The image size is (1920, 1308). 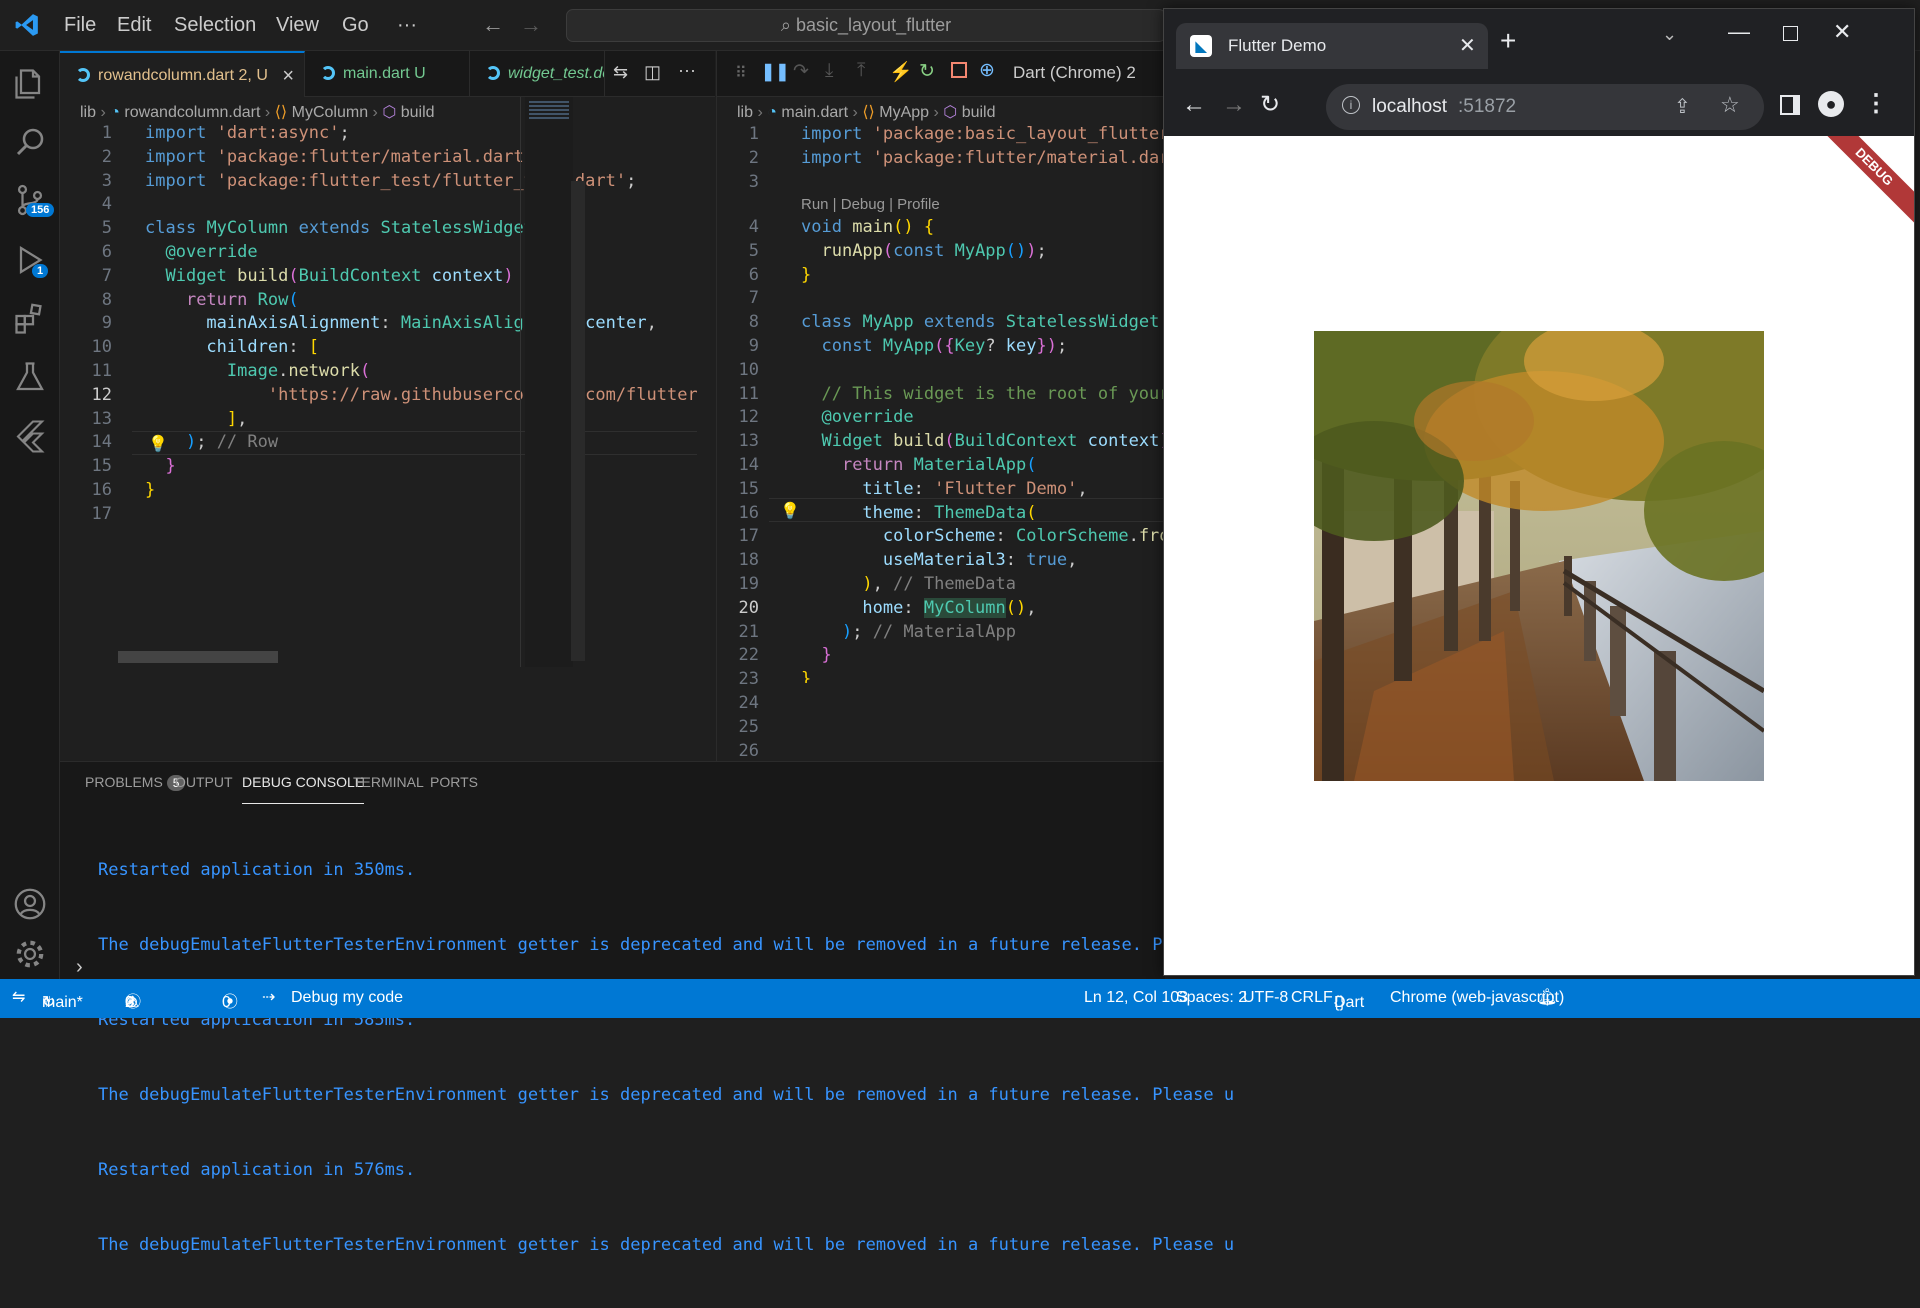 I want to click on share-icon: ⇪, so click(x=1682, y=106).